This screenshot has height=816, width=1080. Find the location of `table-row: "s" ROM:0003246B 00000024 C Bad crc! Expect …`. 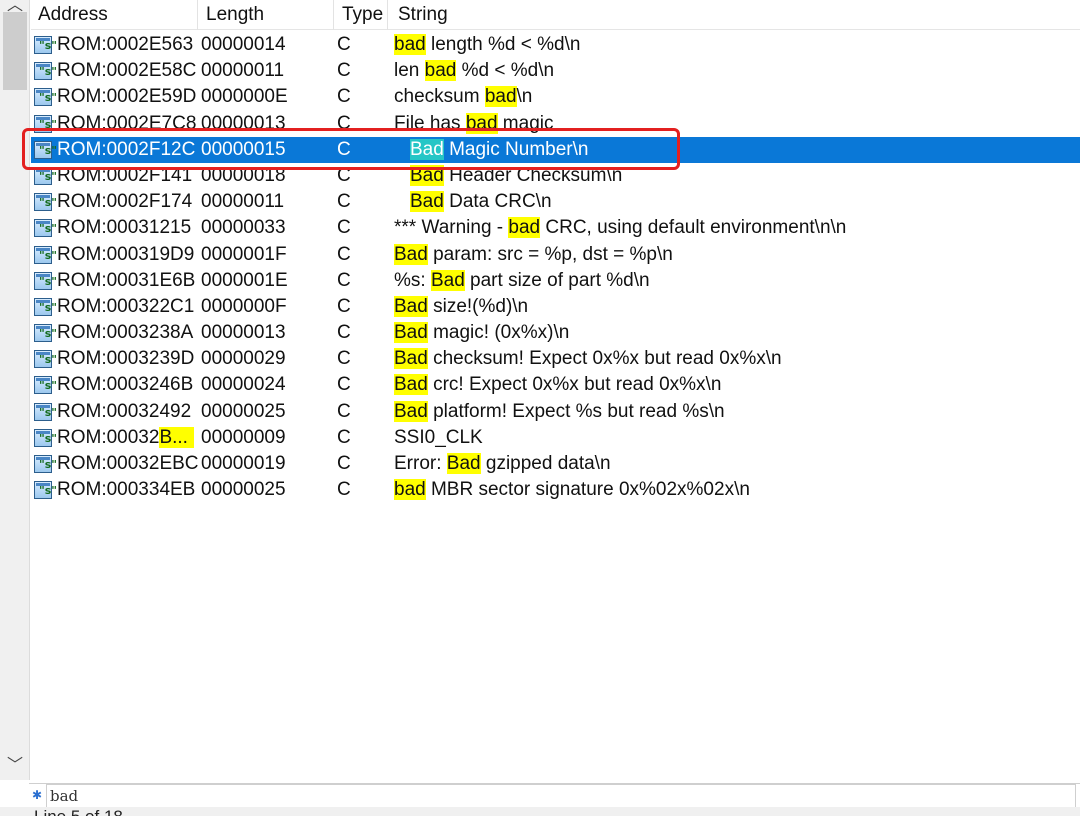

table-row: "s" ROM:0003246B 00000024 C Bad crc! Expect … is located at coordinates (555, 385).